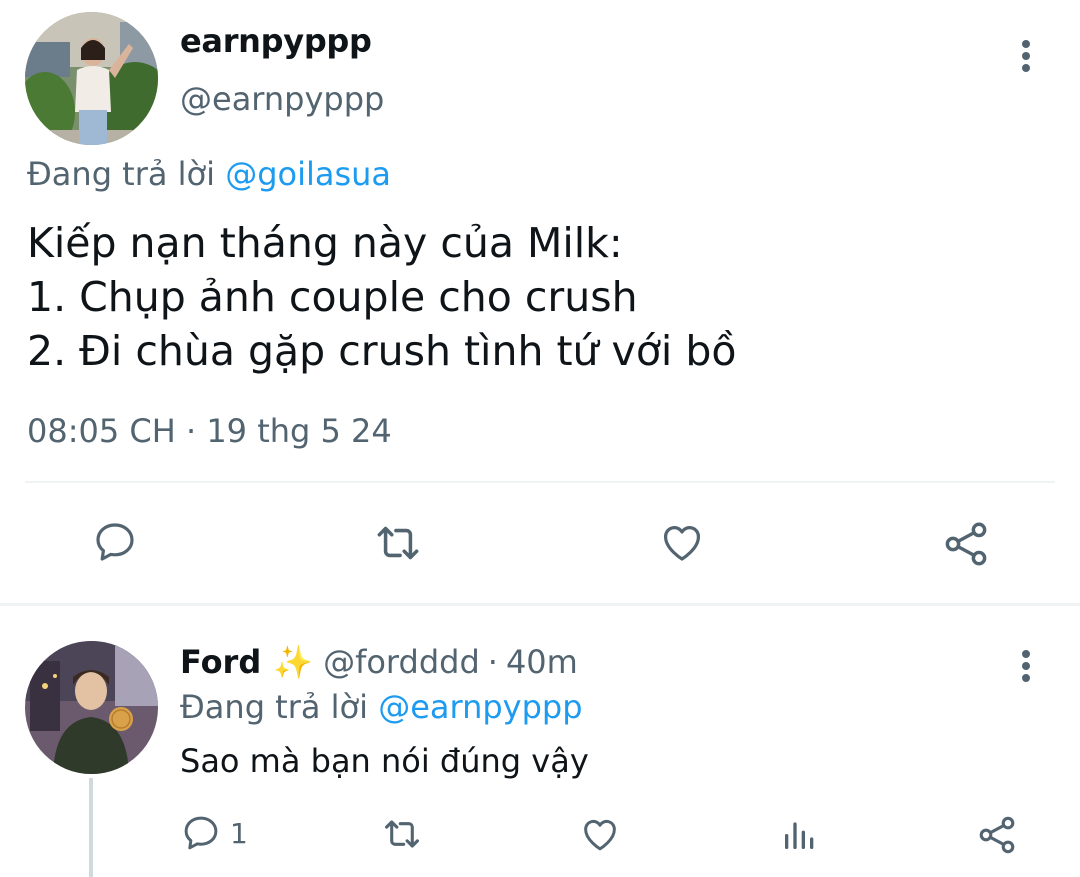 This screenshot has height=877, width=1080. I want to click on mention-link: @earnpyppp, so click(480, 707).